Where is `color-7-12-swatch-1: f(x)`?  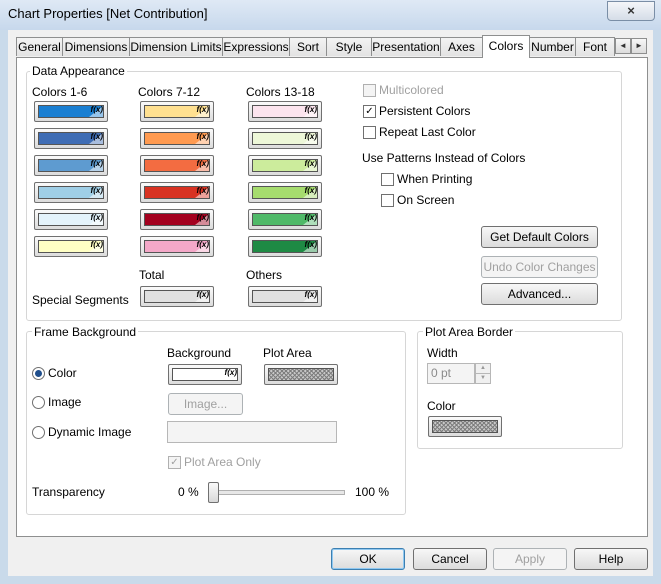
color-7-12-swatch-1: f(x) is located at coordinates (177, 111).